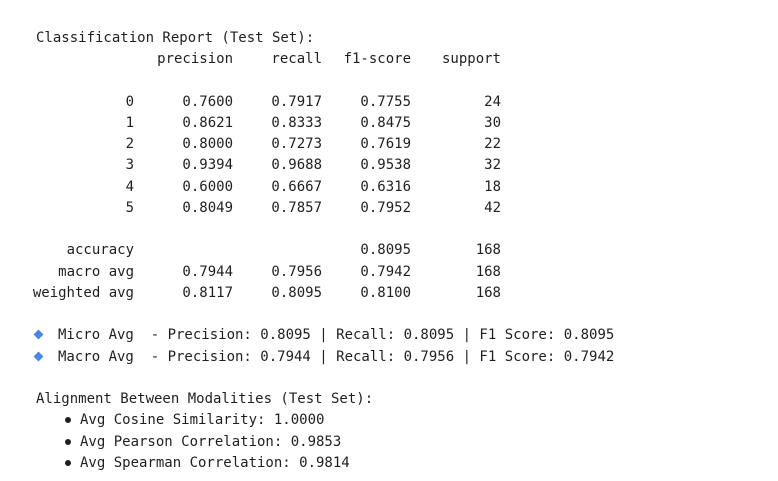  Describe the element at coordinates (207, 293) in the screenshot. I see `summary-precision: 0.8117` at that location.